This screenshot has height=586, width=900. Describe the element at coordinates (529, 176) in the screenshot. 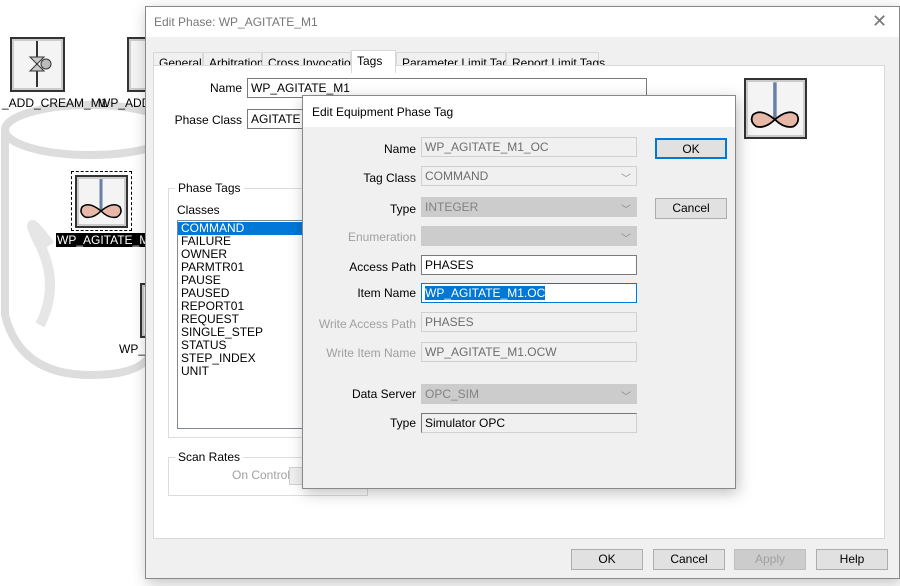

I see `tag-class-select: COMMAND ﹀` at that location.